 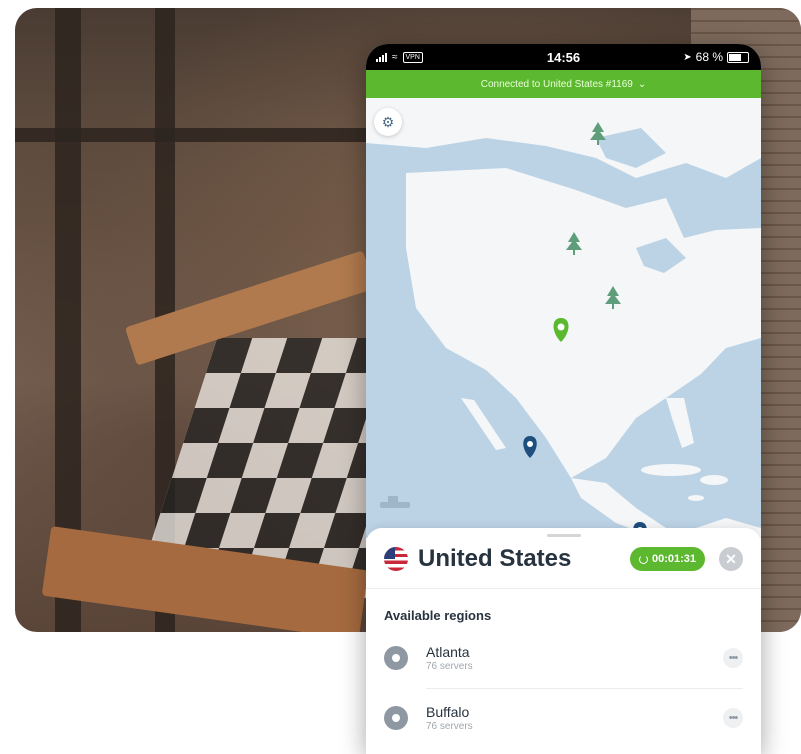 What do you see at coordinates (396, 559) in the screenshot?
I see `us-flag-icon` at bounding box center [396, 559].